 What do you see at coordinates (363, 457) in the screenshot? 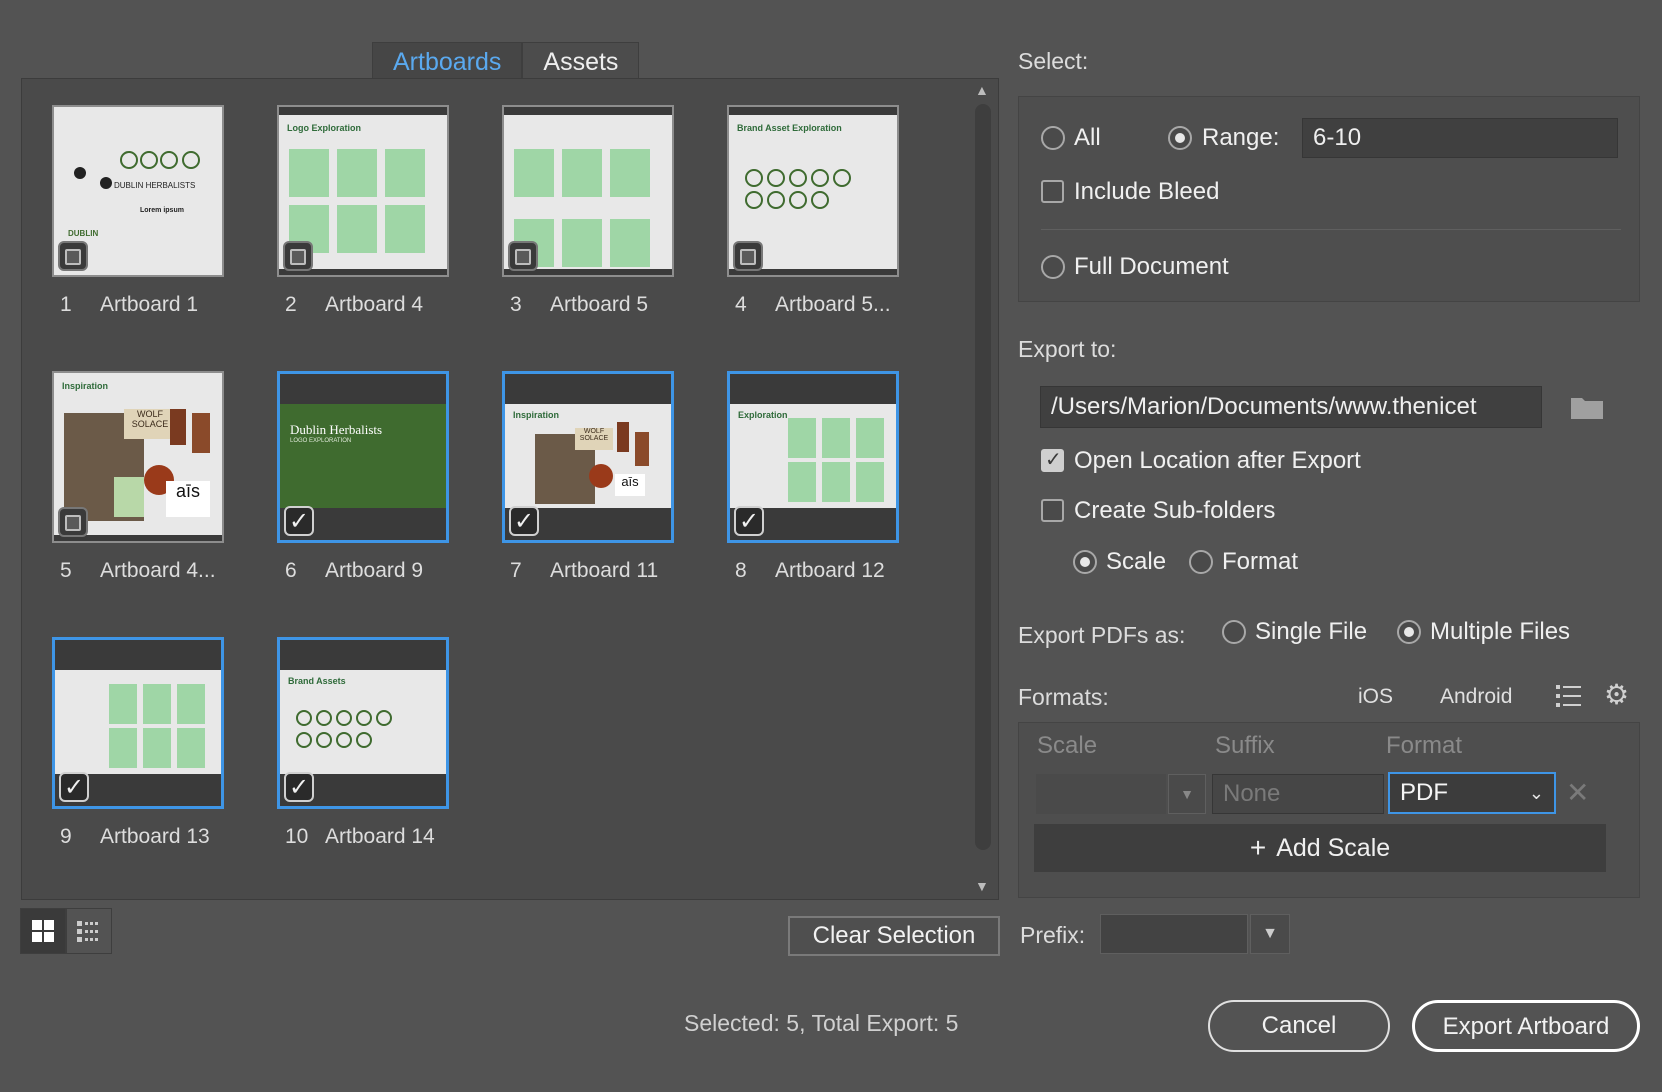
I see `artboard-thumbnail: Dublin Herbalists LOGO EXPLORATION ✓` at bounding box center [363, 457].